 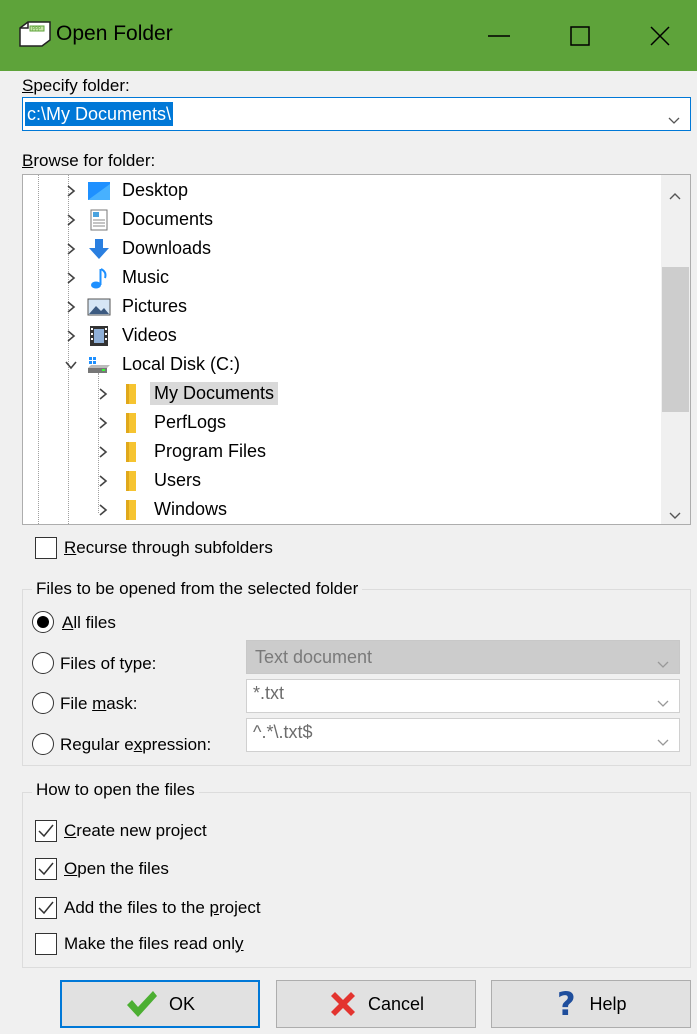 What do you see at coordinates (118, 277) in the screenshot?
I see `tree-item-music: Music` at bounding box center [118, 277].